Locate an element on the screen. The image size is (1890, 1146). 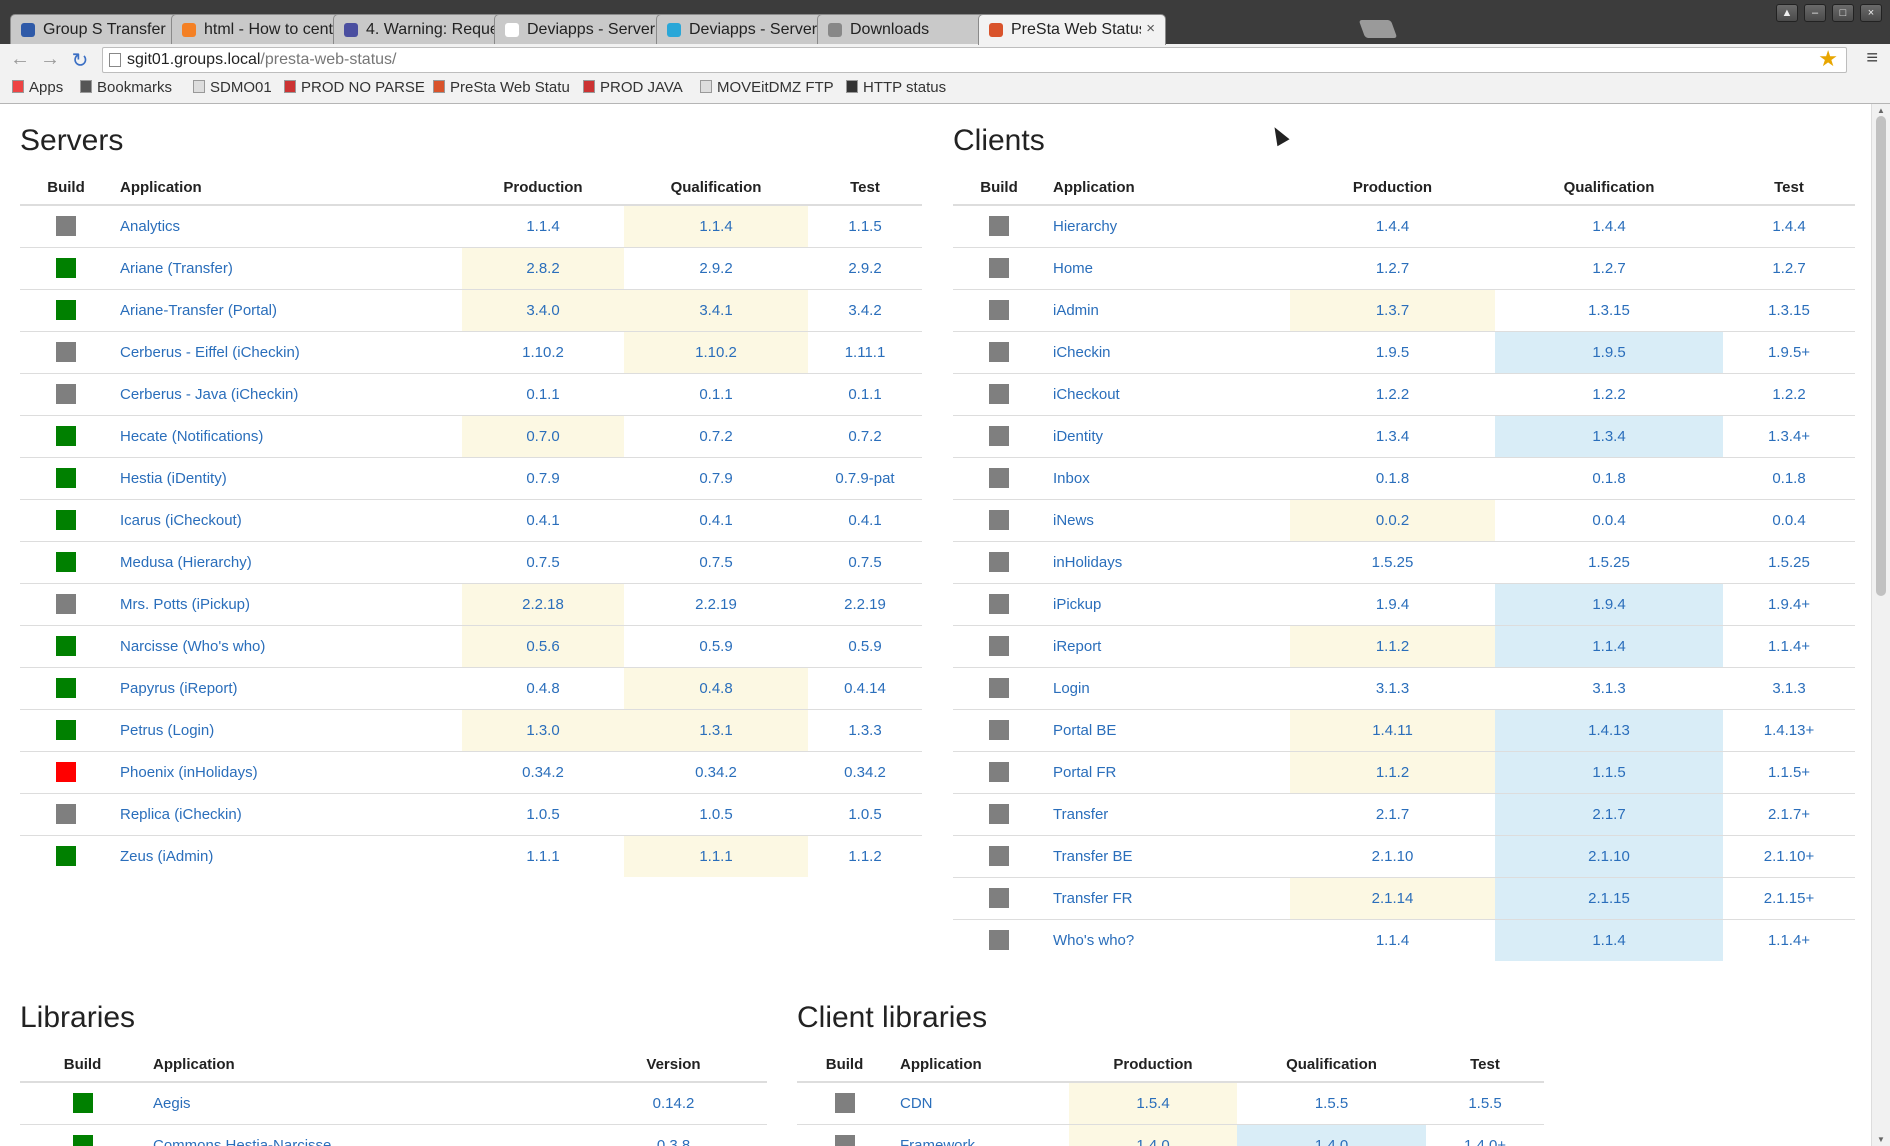
window-close-button: × is located at coordinates (1871, 13).